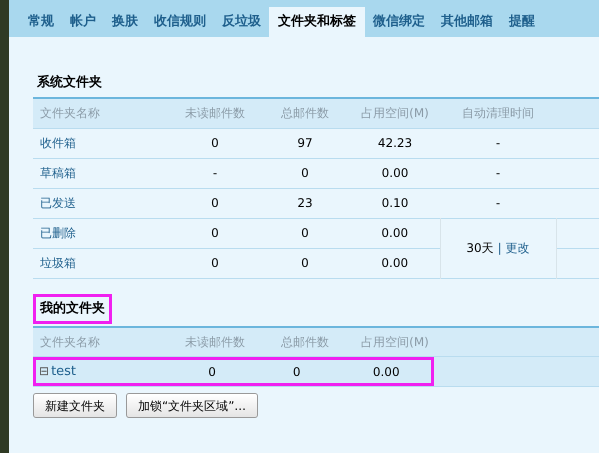  I want to click on tab: 帐户, so click(83, 22).